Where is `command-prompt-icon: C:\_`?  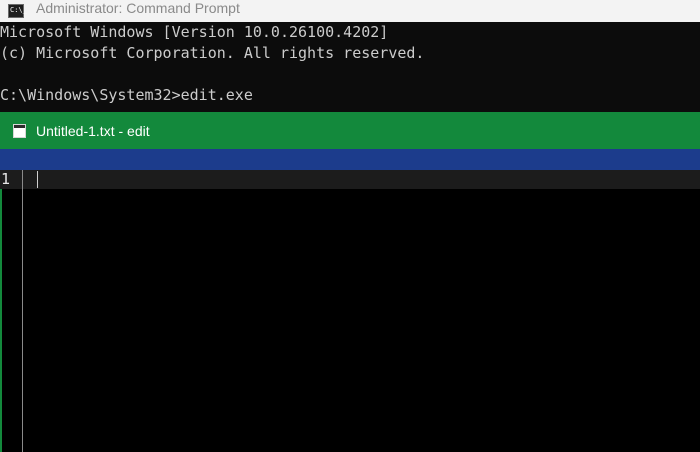 command-prompt-icon: C:\_ is located at coordinates (17, 11).